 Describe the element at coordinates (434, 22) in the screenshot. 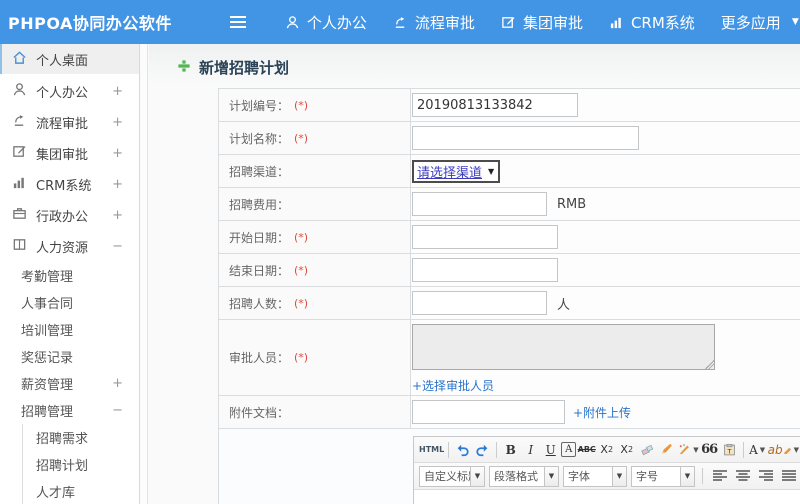

I see `top-menu-workflow-approval: 流程审批` at that location.